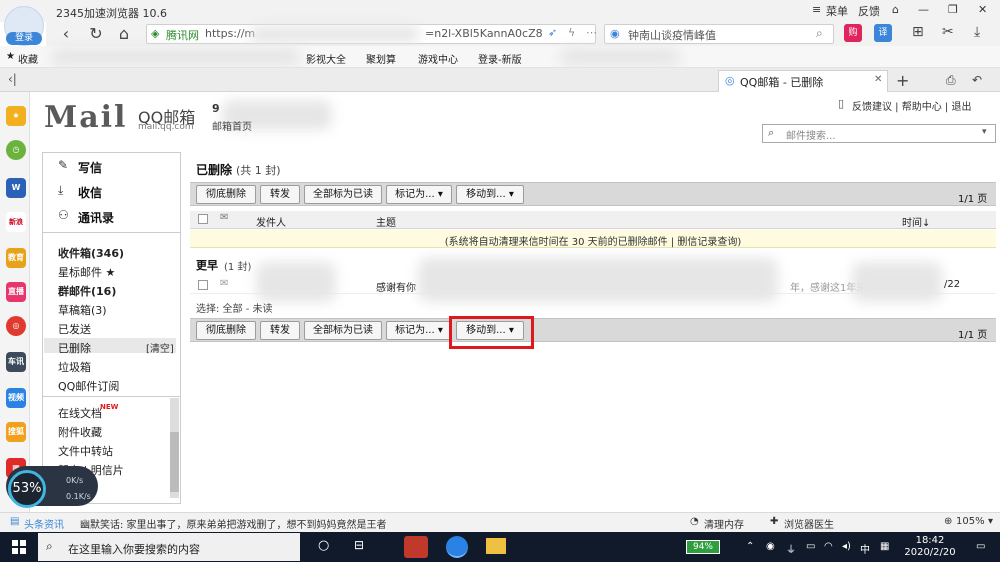  What do you see at coordinates (74, 329) in the screenshot?
I see `folder-sent: 已发送` at bounding box center [74, 329].